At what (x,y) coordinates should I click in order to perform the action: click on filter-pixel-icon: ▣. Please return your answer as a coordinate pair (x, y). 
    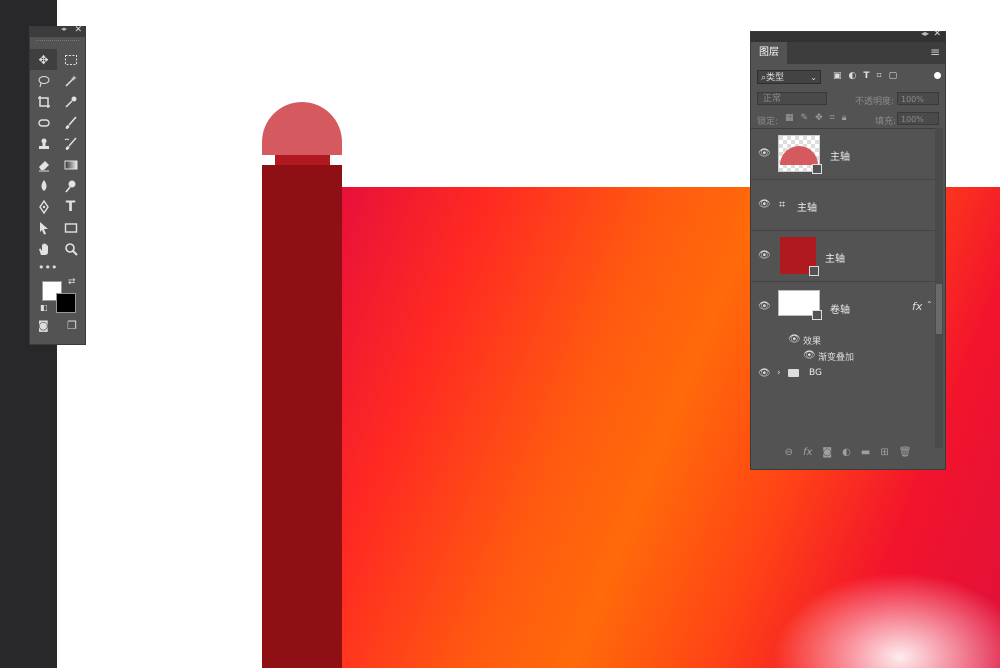
    Looking at the image, I should click on (837, 76).